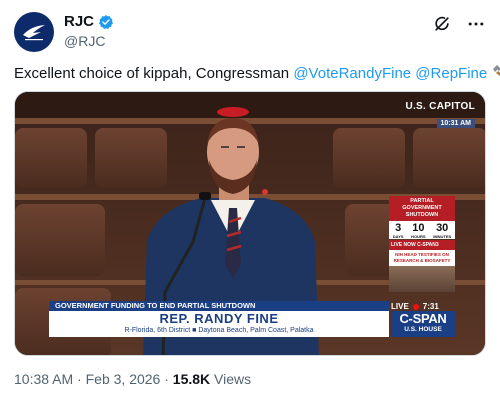 The image size is (500, 400). I want to click on grok-icon, so click(442, 24).